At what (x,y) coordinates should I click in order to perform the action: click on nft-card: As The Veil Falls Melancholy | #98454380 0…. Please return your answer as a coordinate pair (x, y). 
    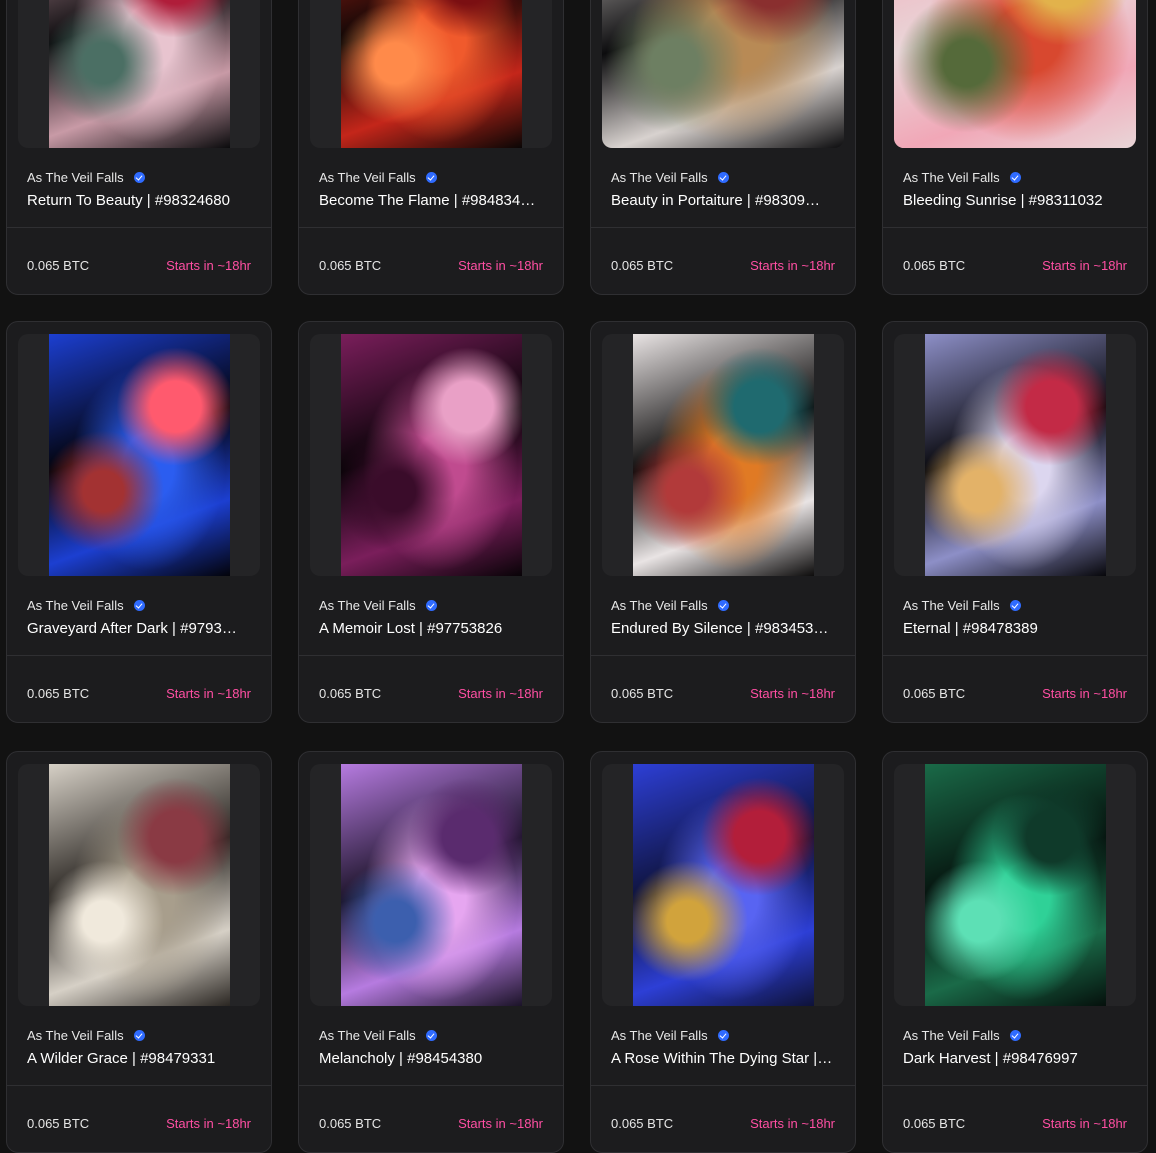
    Looking at the image, I should click on (431, 952).